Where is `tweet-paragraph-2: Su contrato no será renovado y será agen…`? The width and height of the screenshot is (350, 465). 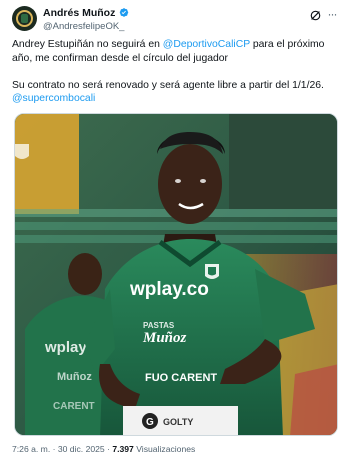
tweet-paragraph-2: Su contrato no será renovado y será agen… is located at coordinates (175, 93).